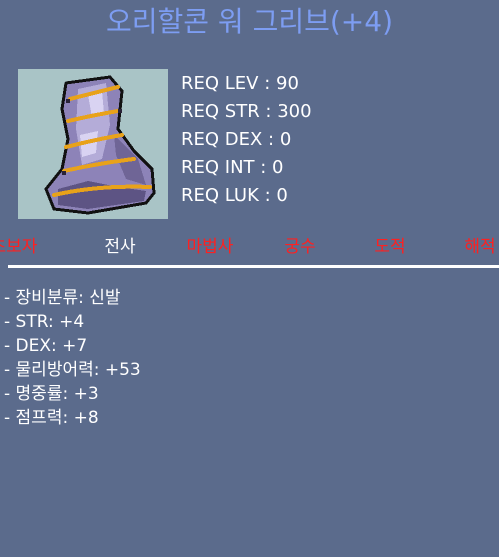  What do you see at coordinates (44, 322) in the screenshot?
I see `stat-str: - STR: +4` at bounding box center [44, 322].